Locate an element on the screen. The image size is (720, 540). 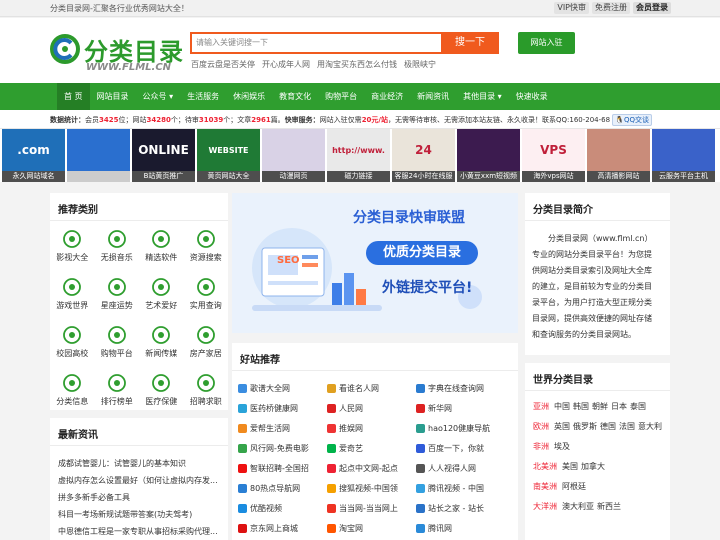
ad-banner: SEO 分类目录快审联盟 优质分类目录 外链提交平台! is located at coordinates (375, 263).